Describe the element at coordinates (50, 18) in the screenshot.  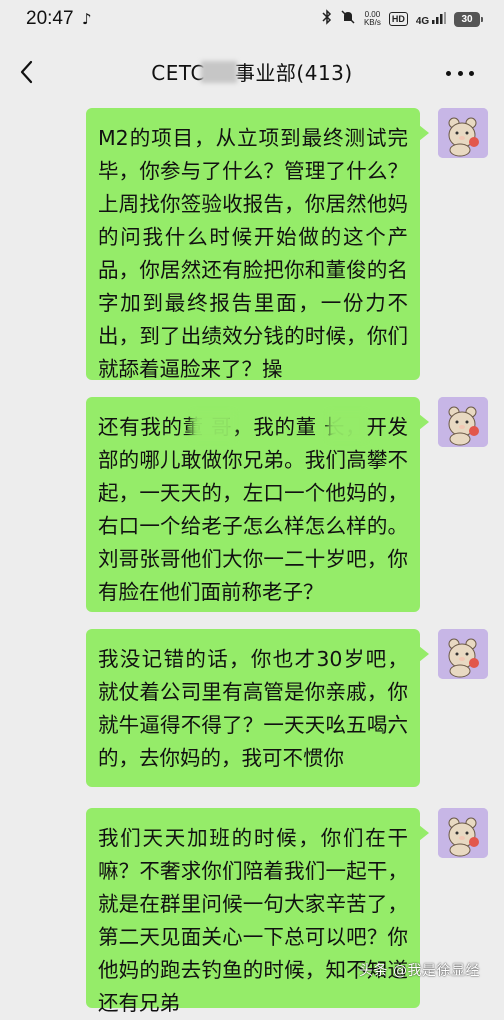
I see `status-time: 20:47` at that location.